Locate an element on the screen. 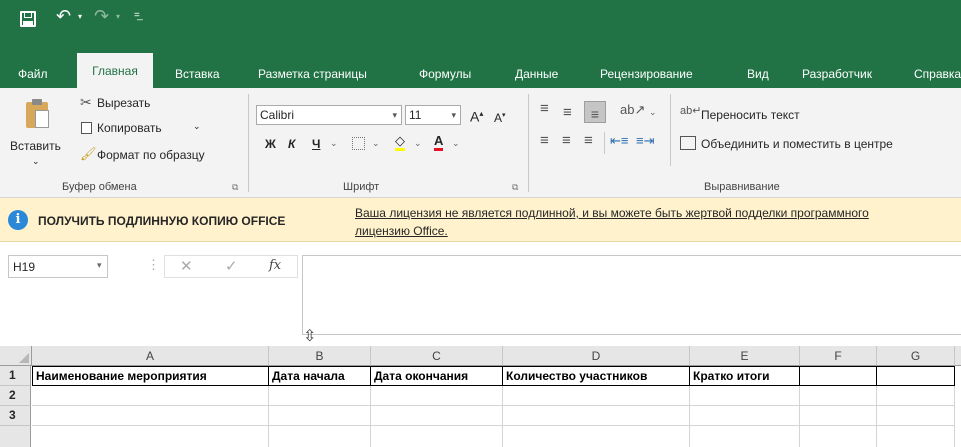  cell-f3 is located at coordinates (838, 416).